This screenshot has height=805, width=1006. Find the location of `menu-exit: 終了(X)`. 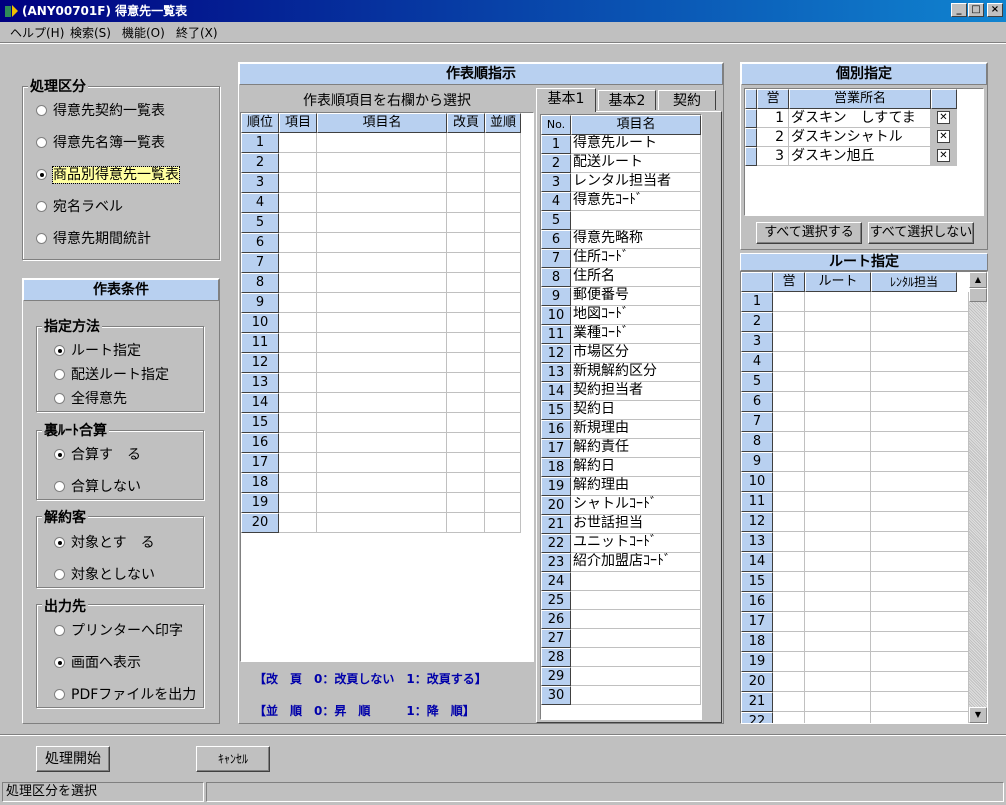

menu-exit: 終了(X) is located at coordinates (197, 32).